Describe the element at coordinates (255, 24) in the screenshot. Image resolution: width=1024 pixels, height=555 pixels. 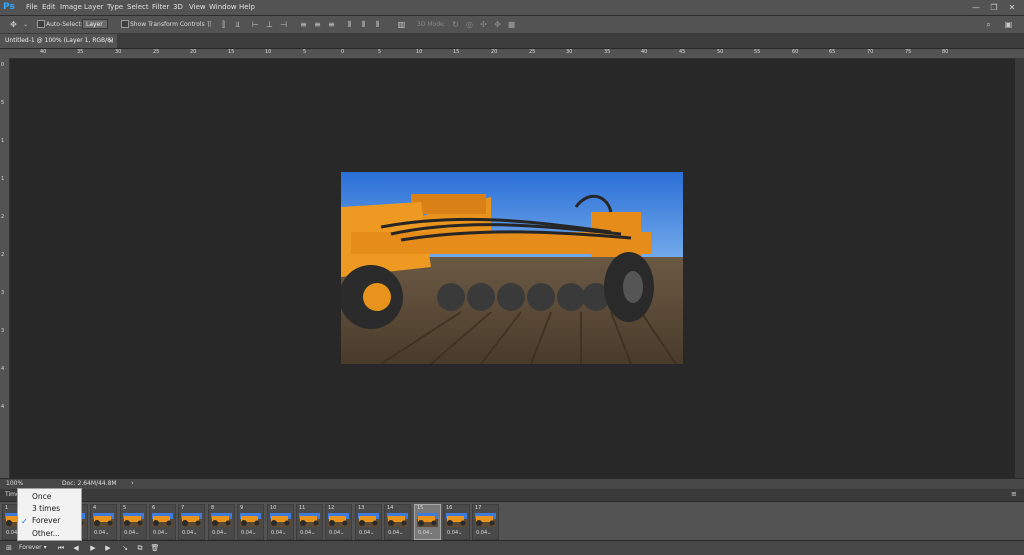
I see `align-left-icon: ⊢` at that location.